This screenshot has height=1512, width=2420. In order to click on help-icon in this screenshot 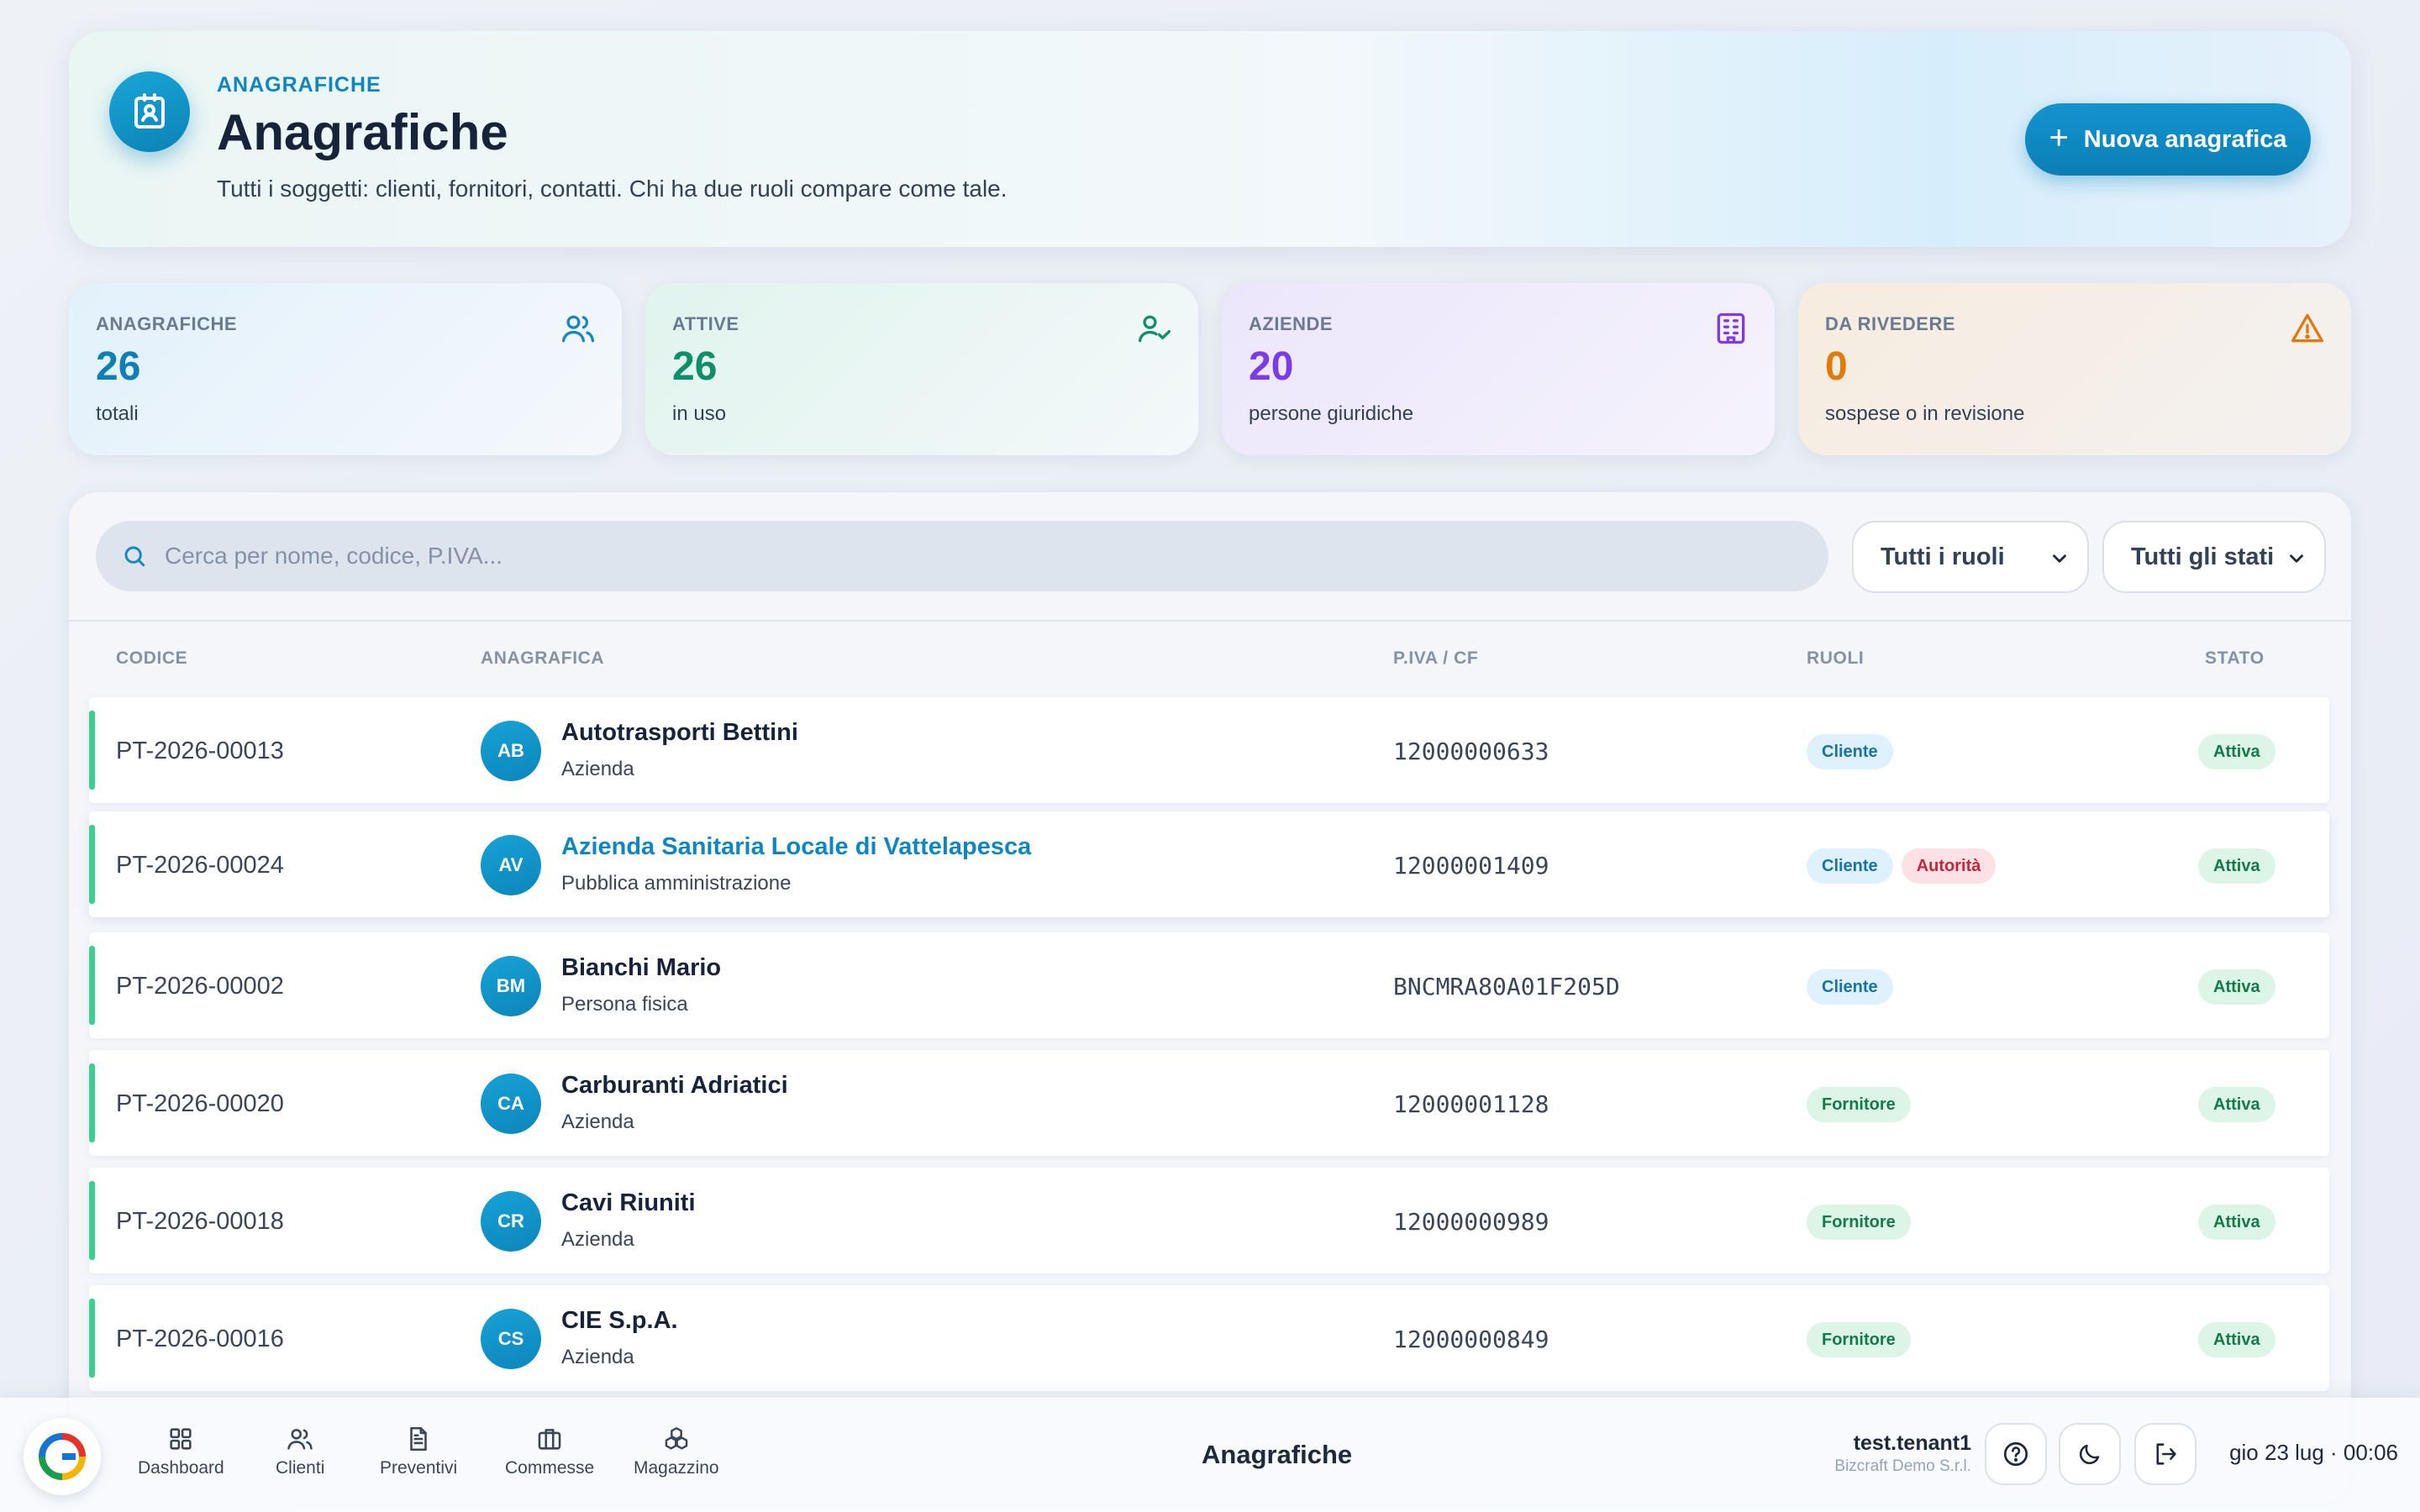, I will do `click(2015, 1454)`.